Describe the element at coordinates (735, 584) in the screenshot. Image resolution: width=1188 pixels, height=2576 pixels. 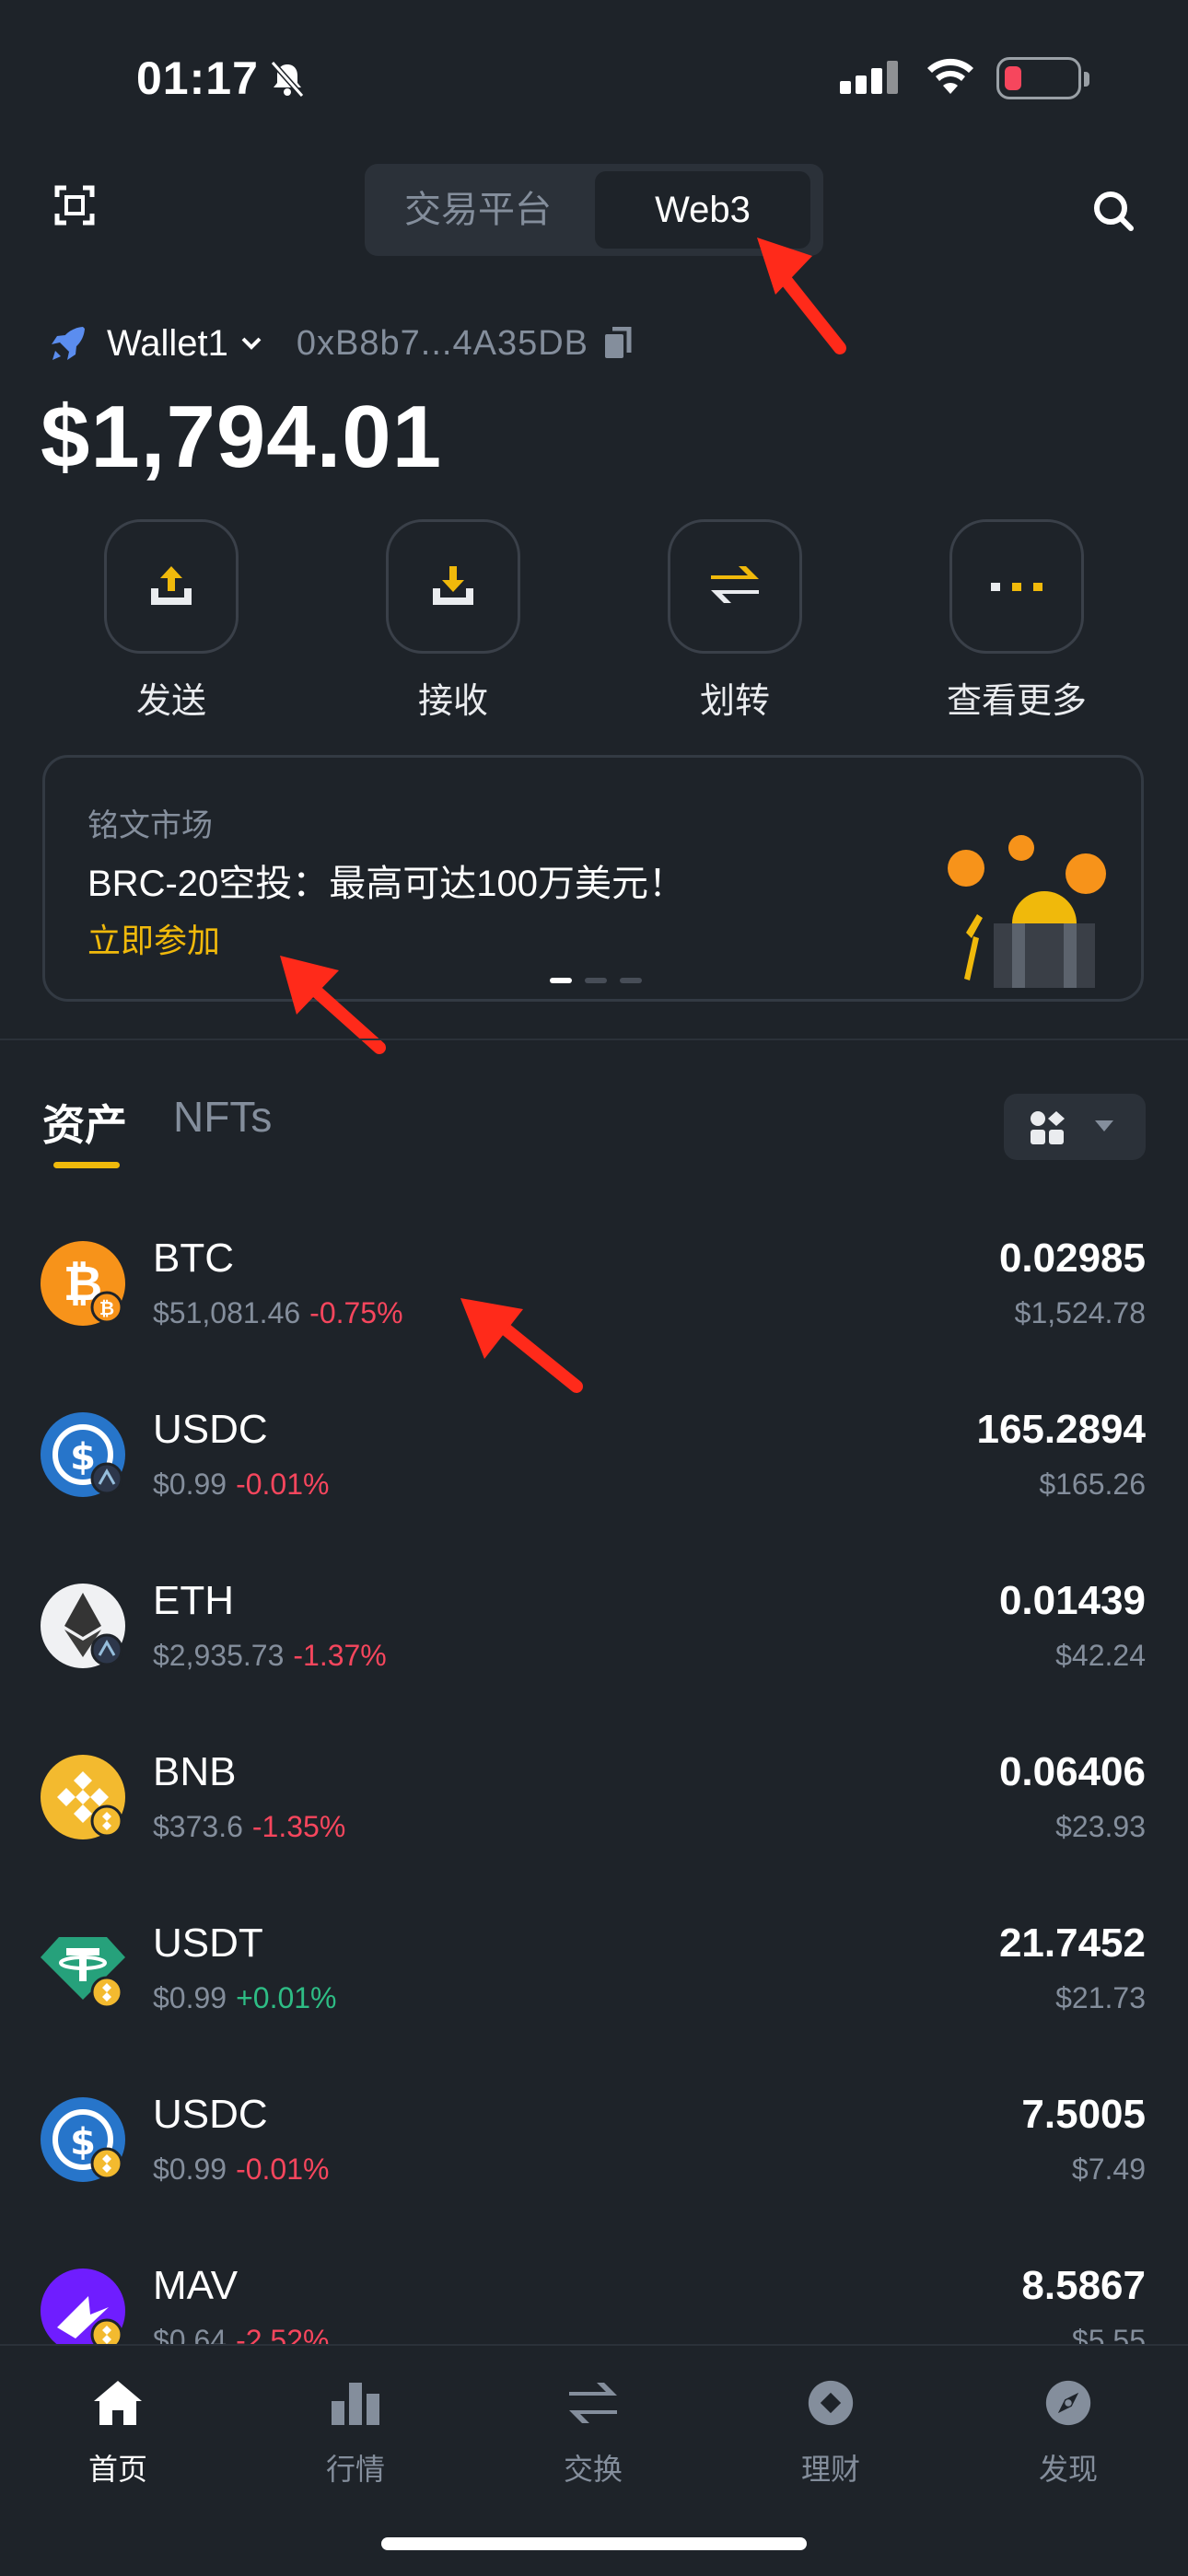
I see `transfer-icon` at that location.